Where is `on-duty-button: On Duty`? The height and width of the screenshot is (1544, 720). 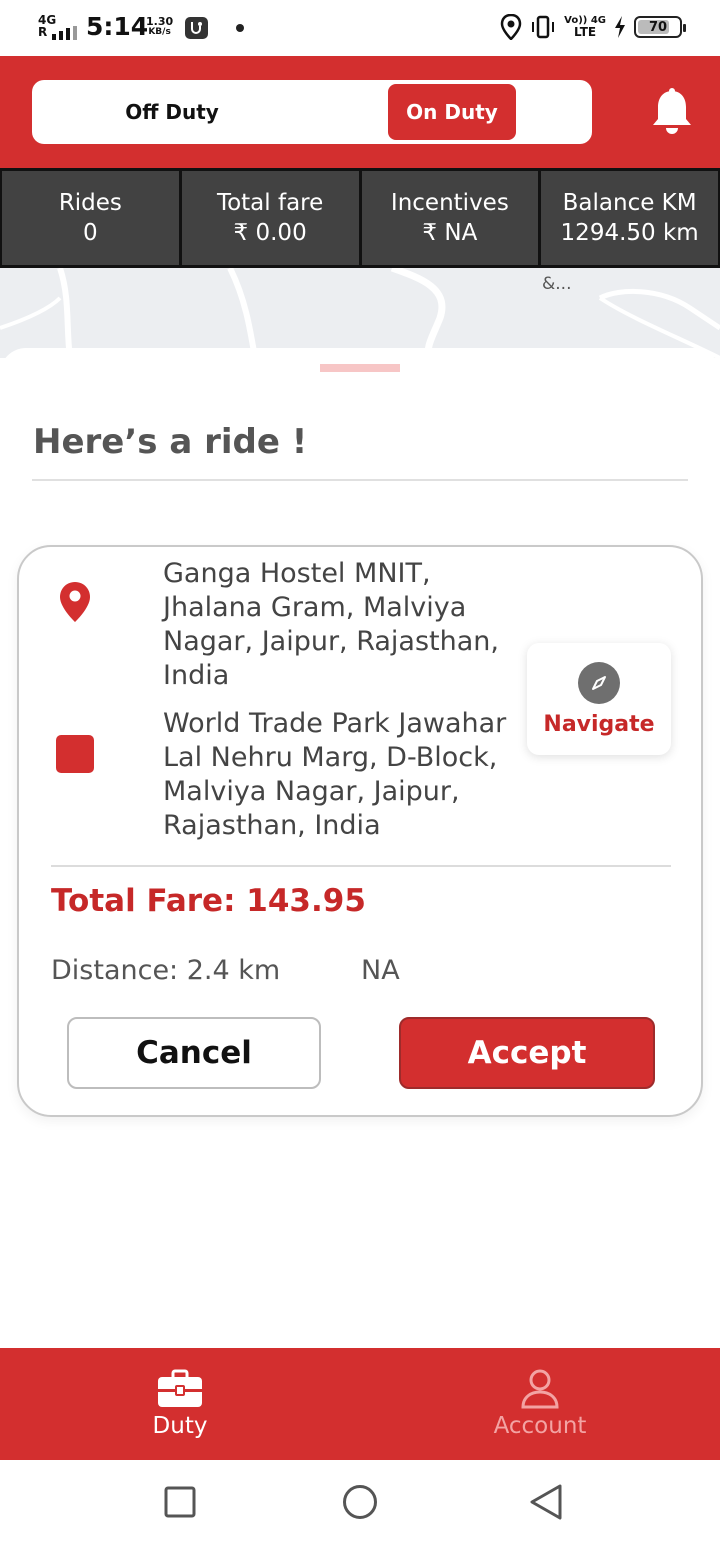
on-duty-button: On Duty is located at coordinates (452, 112).